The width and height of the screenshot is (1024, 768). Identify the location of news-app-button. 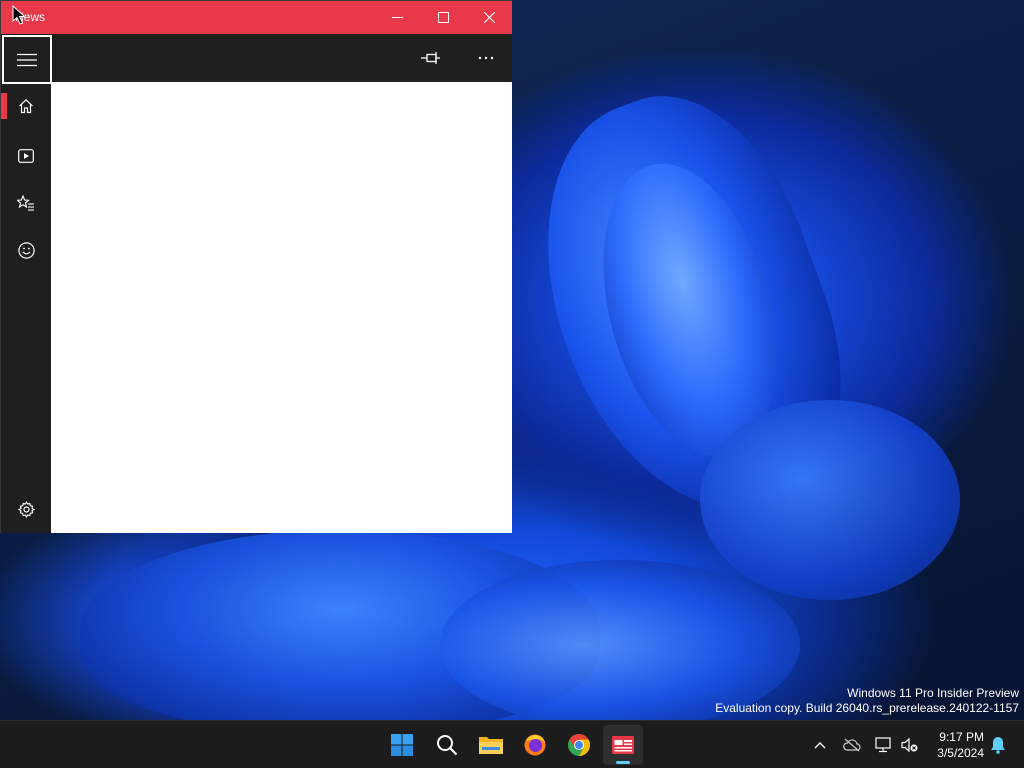
(623, 745).